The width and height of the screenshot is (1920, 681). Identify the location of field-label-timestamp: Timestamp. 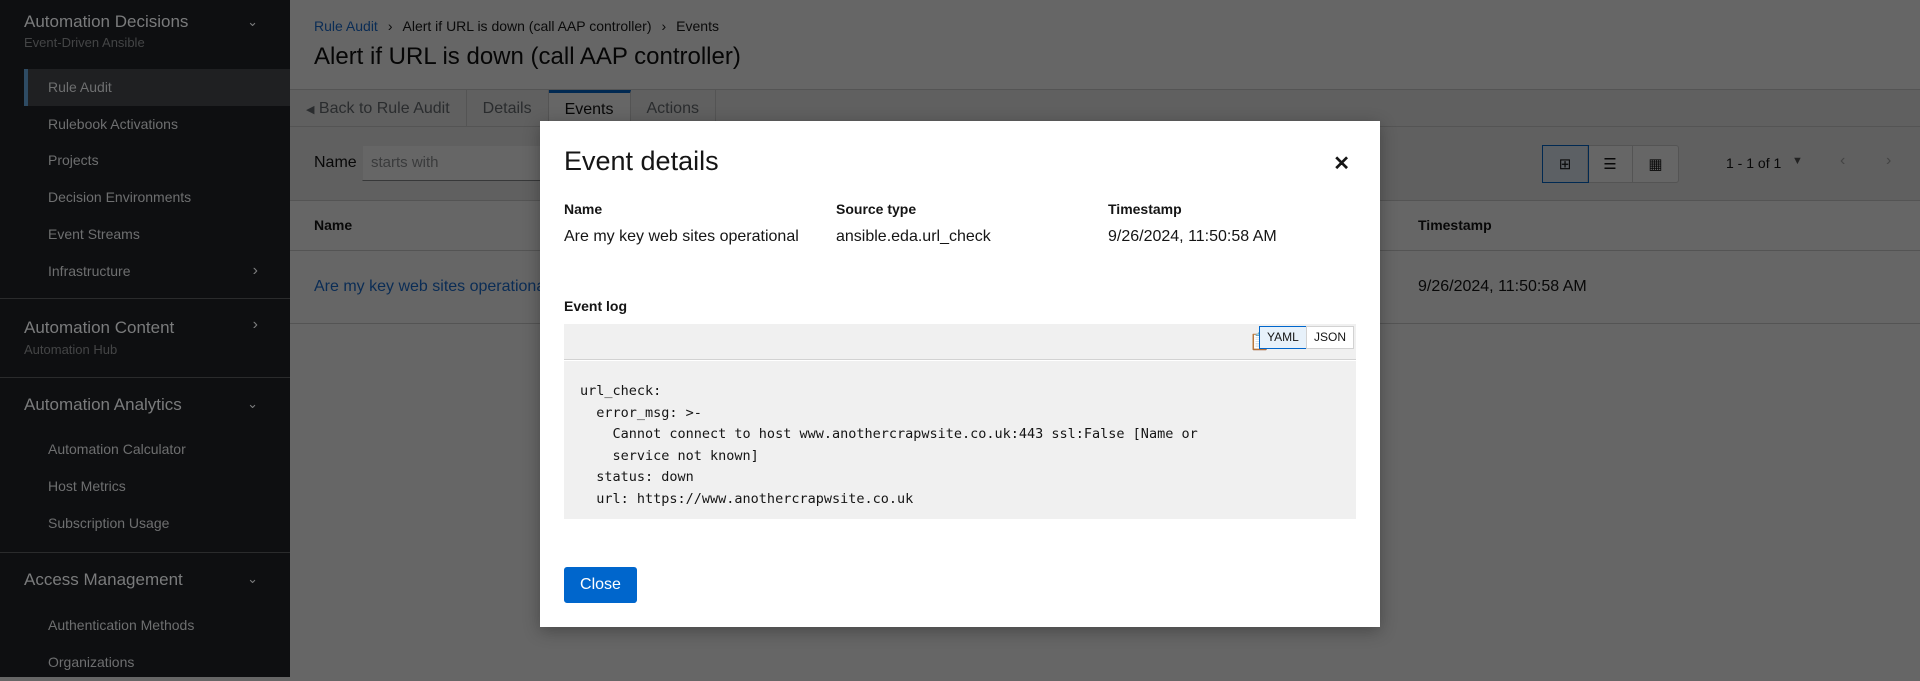
(1145, 209).